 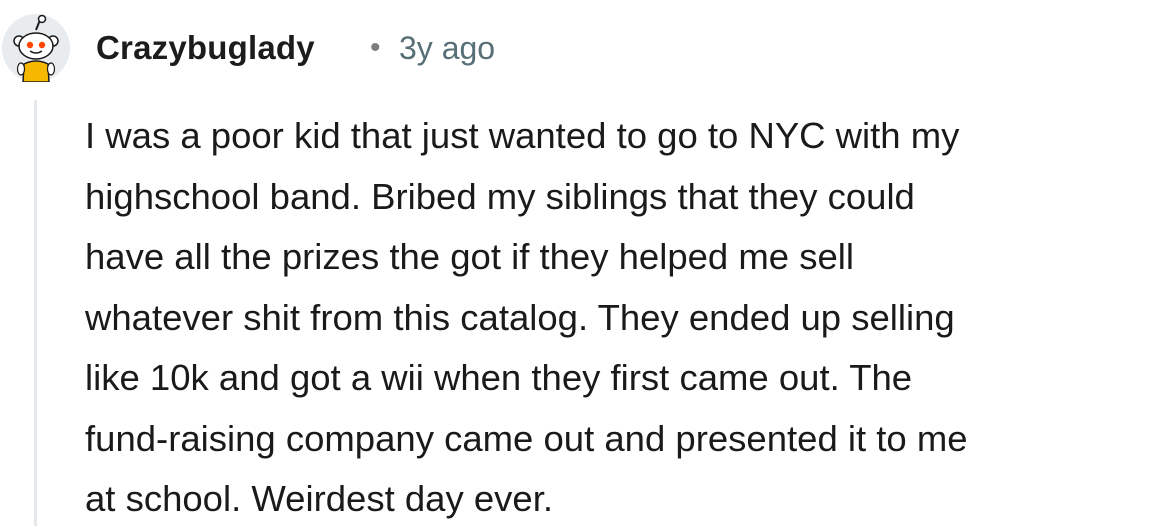 I want to click on comment-timestamp: 3y ago, so click(x=447, y=48).